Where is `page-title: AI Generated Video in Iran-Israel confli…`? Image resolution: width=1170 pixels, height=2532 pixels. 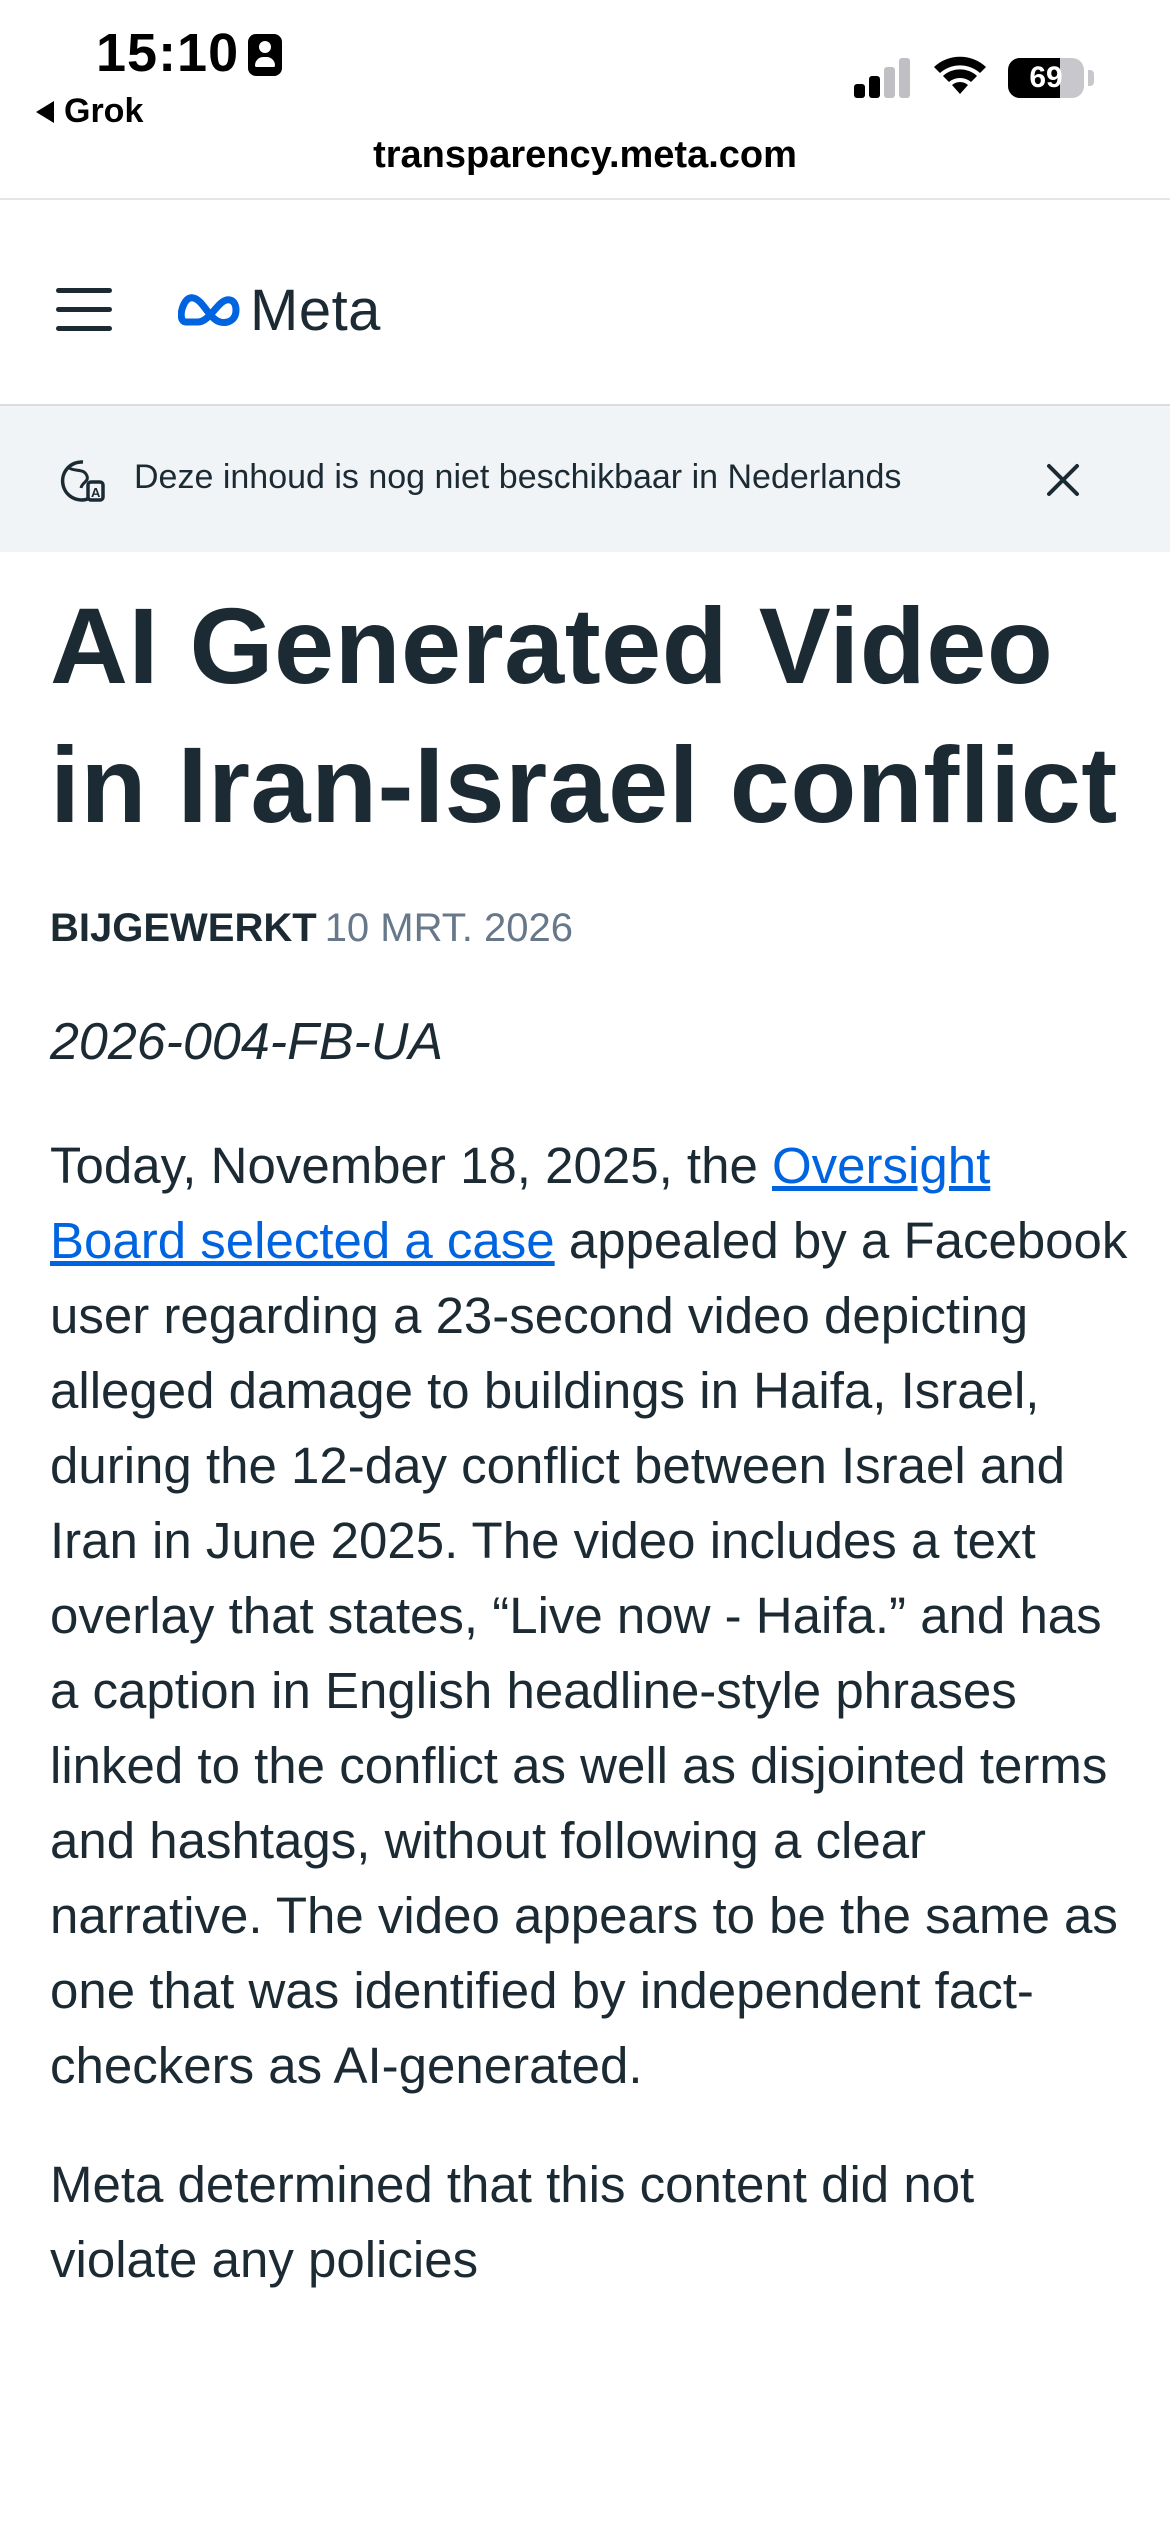
page-title: AI Generated Video in Iran-Israel confli… is located at coordinates (584, 715).